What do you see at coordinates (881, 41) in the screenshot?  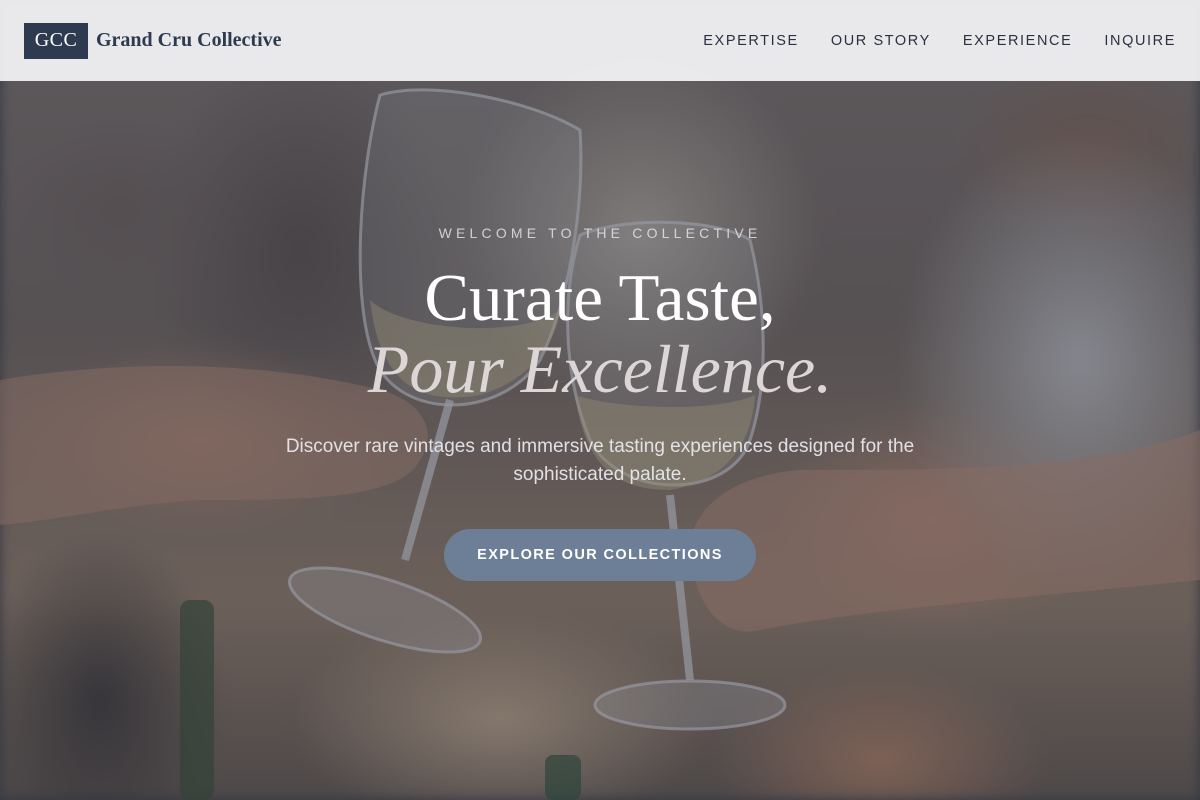 I see `nav-link-our-story: OUR STORY` at bounding box center [881, 41].